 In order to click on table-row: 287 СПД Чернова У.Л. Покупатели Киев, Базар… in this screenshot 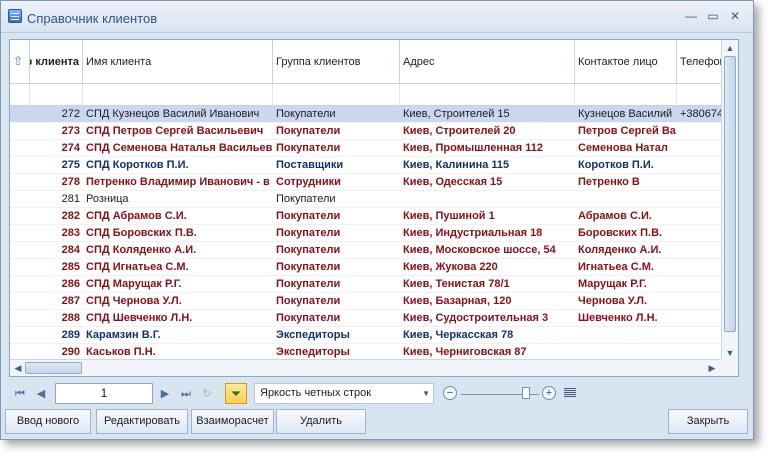, I will do `click(366, 301)`.